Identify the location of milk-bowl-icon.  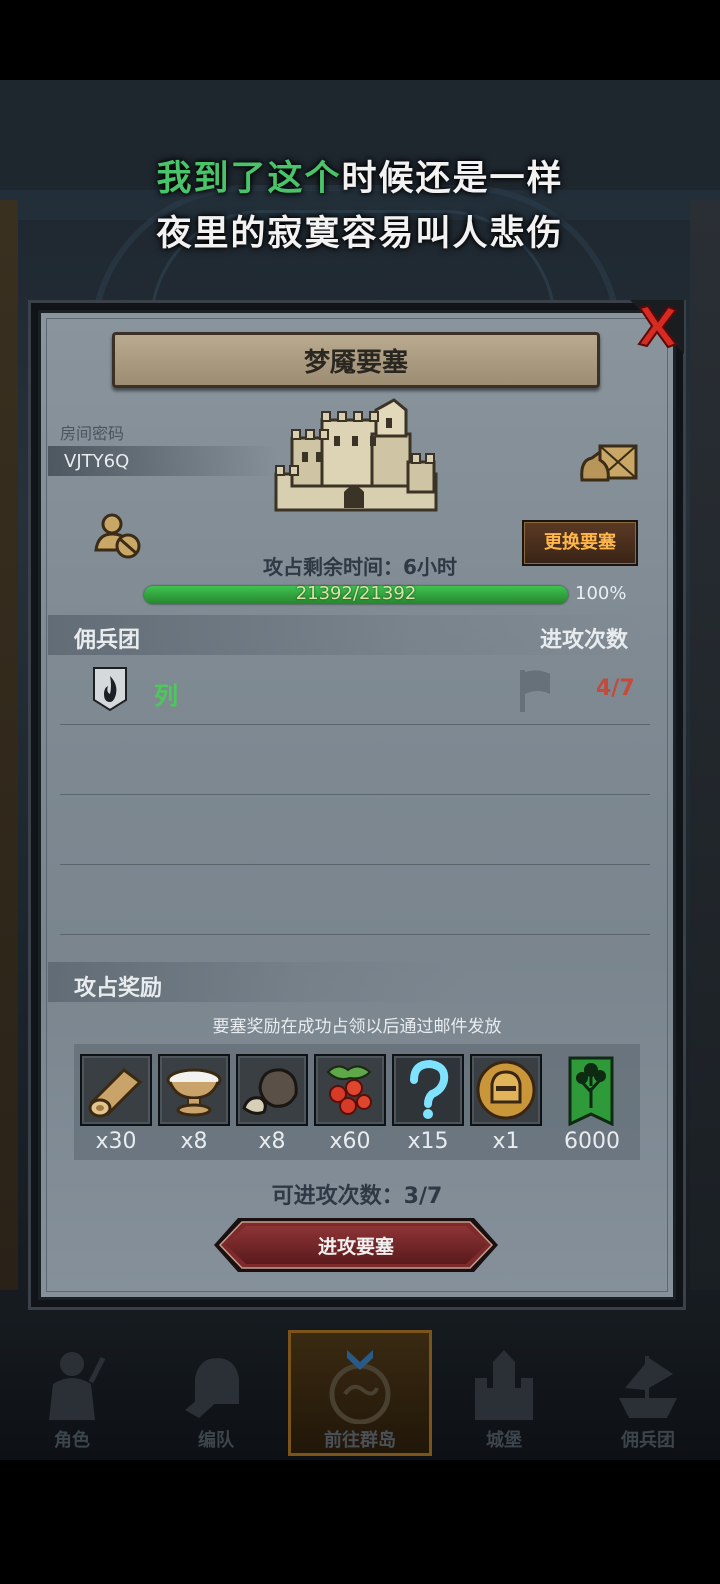
(194, 1090).